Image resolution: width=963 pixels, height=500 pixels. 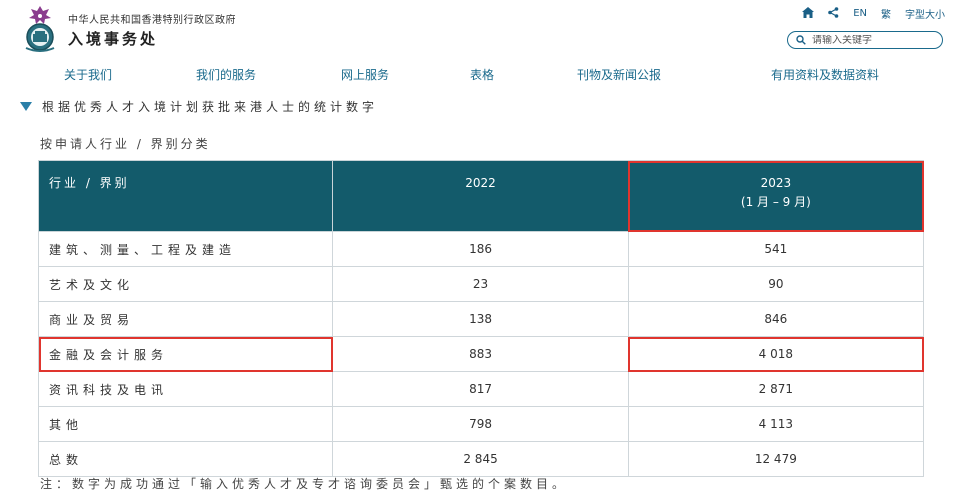 I want to click on footnote: 注：数字为成功通过「输入优秀人才及专才谘询委员会」甄选的个案数目。, so click(x=304, y=484).